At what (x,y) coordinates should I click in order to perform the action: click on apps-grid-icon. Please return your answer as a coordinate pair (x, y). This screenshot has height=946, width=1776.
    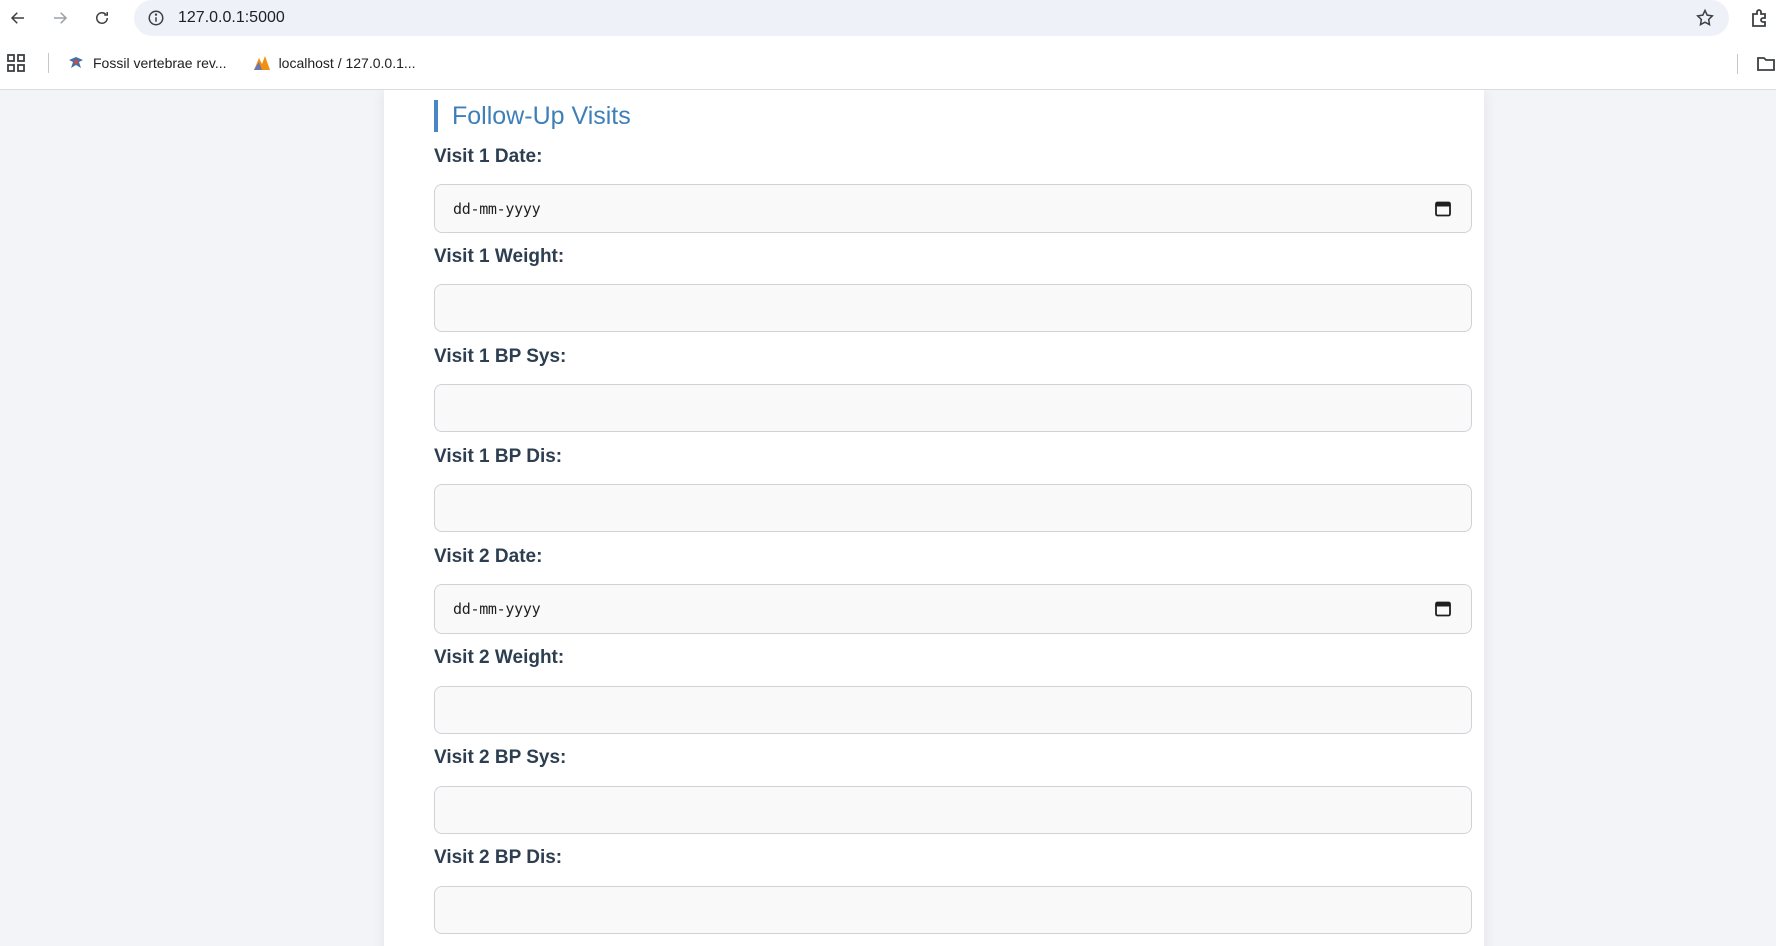
    Looking at the image, I should click on (16, 63).